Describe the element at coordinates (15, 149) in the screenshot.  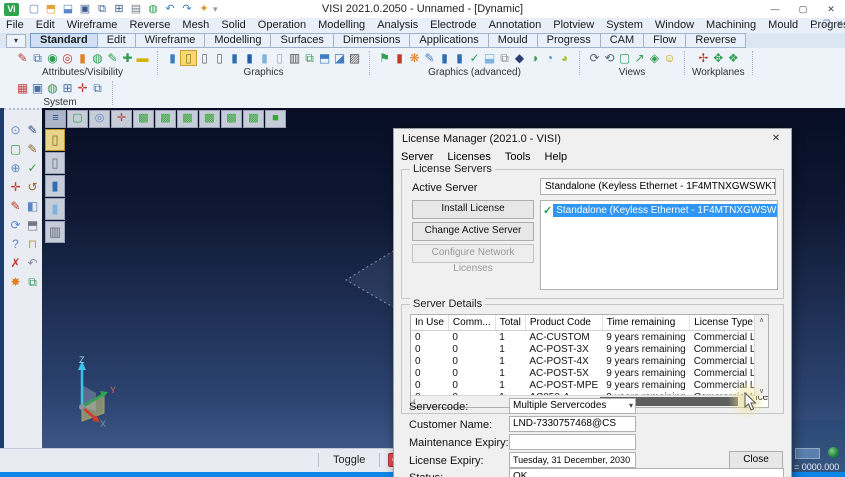
I see `select-frame-icon: ▢` at that location.